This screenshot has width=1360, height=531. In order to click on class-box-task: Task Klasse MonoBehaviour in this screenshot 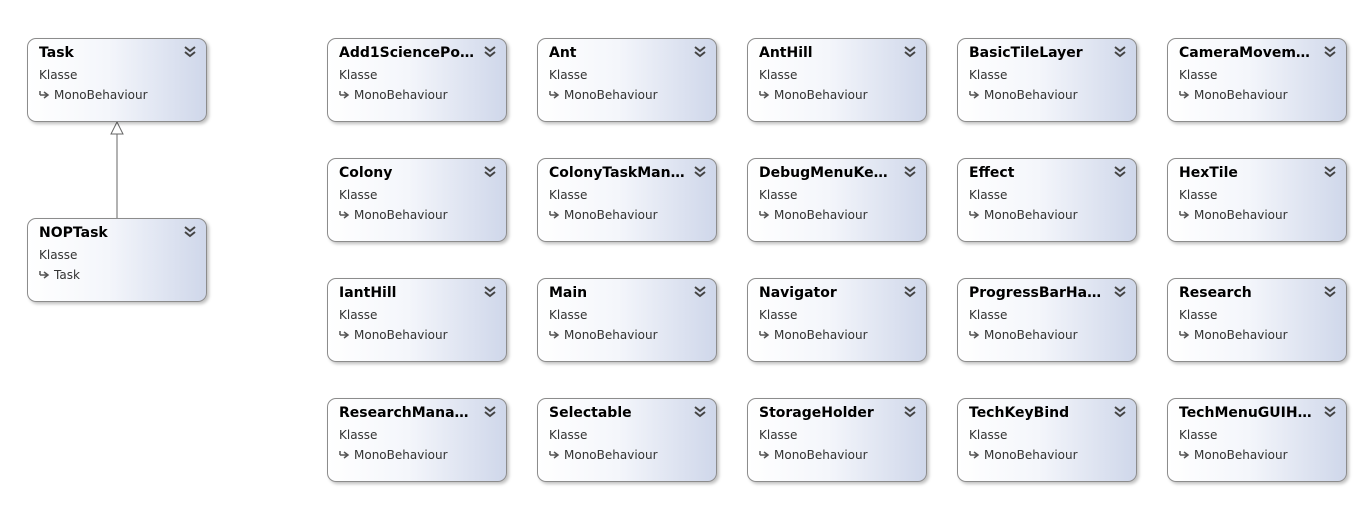, I will do `click(117, 80)`.